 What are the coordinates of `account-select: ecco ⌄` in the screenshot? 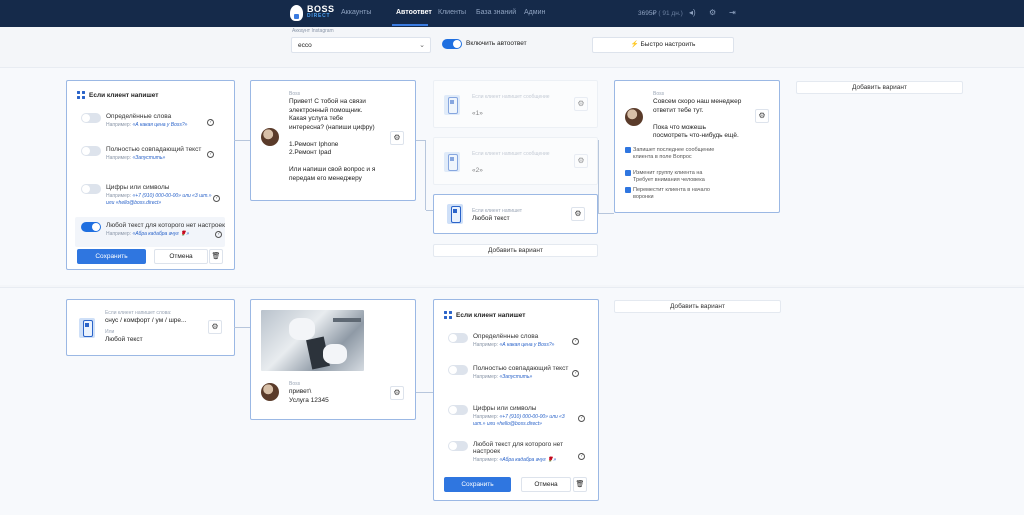 It's located at (361, 45).